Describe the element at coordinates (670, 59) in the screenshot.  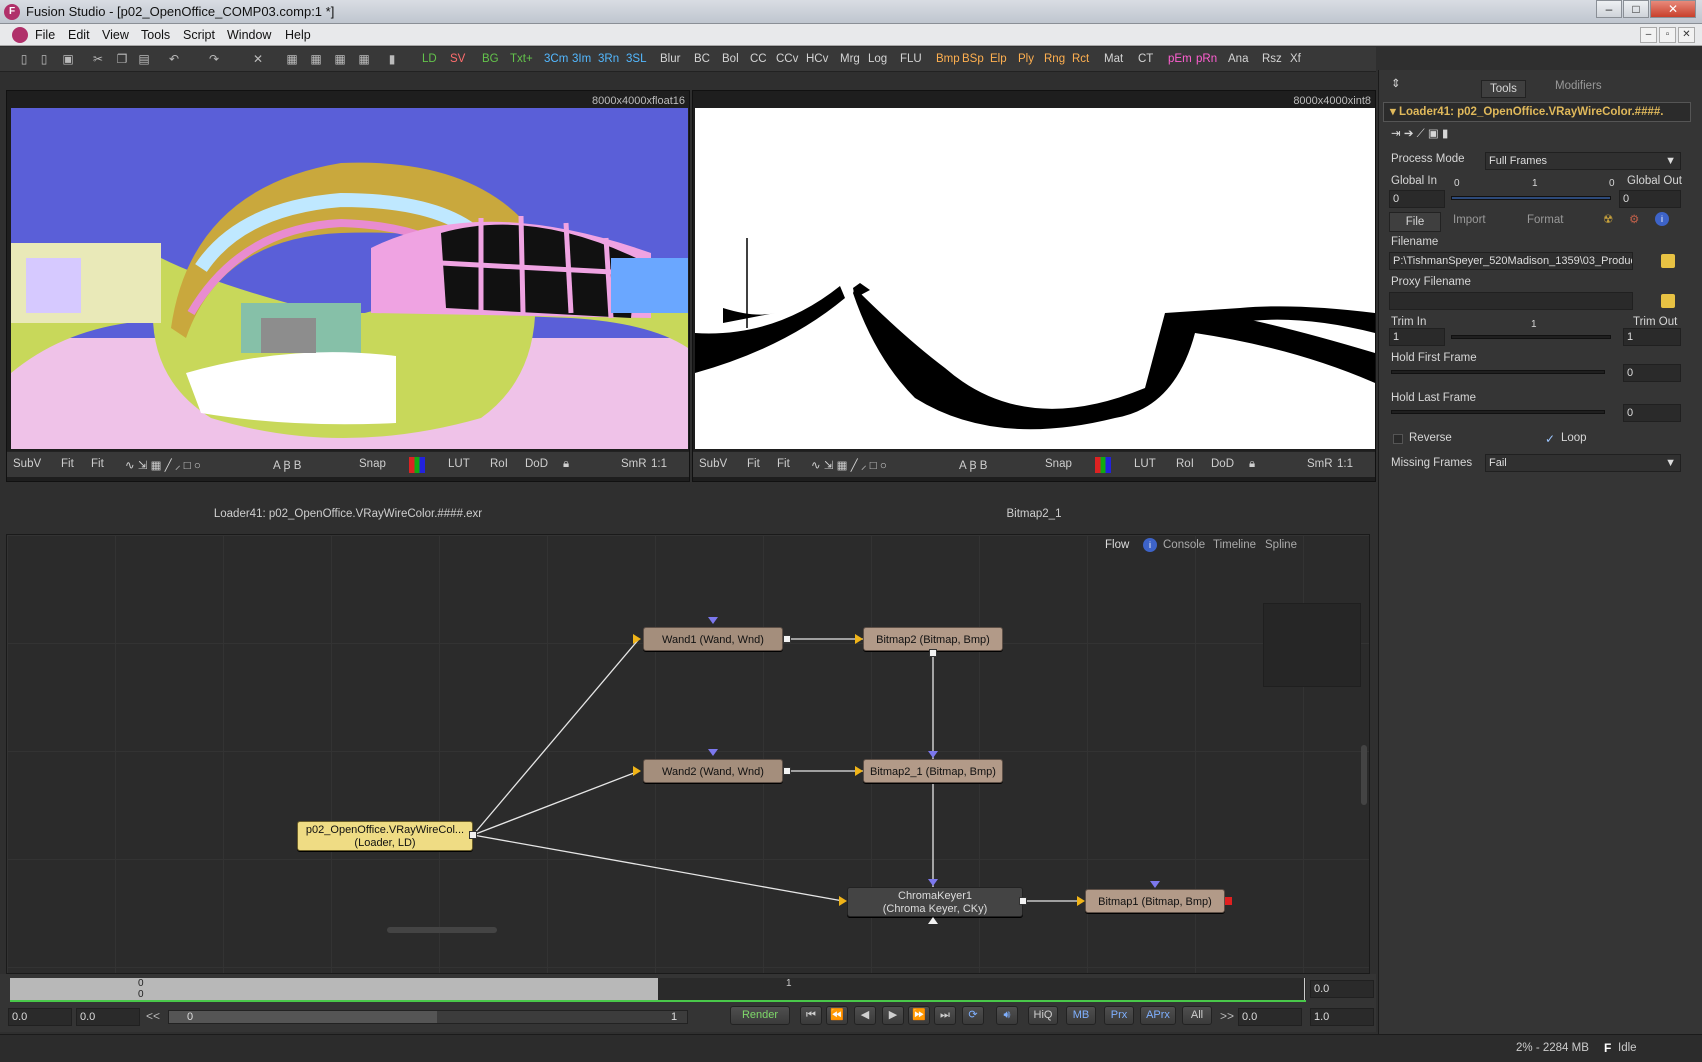
I see `tool-button-blur: Blur` at that location.